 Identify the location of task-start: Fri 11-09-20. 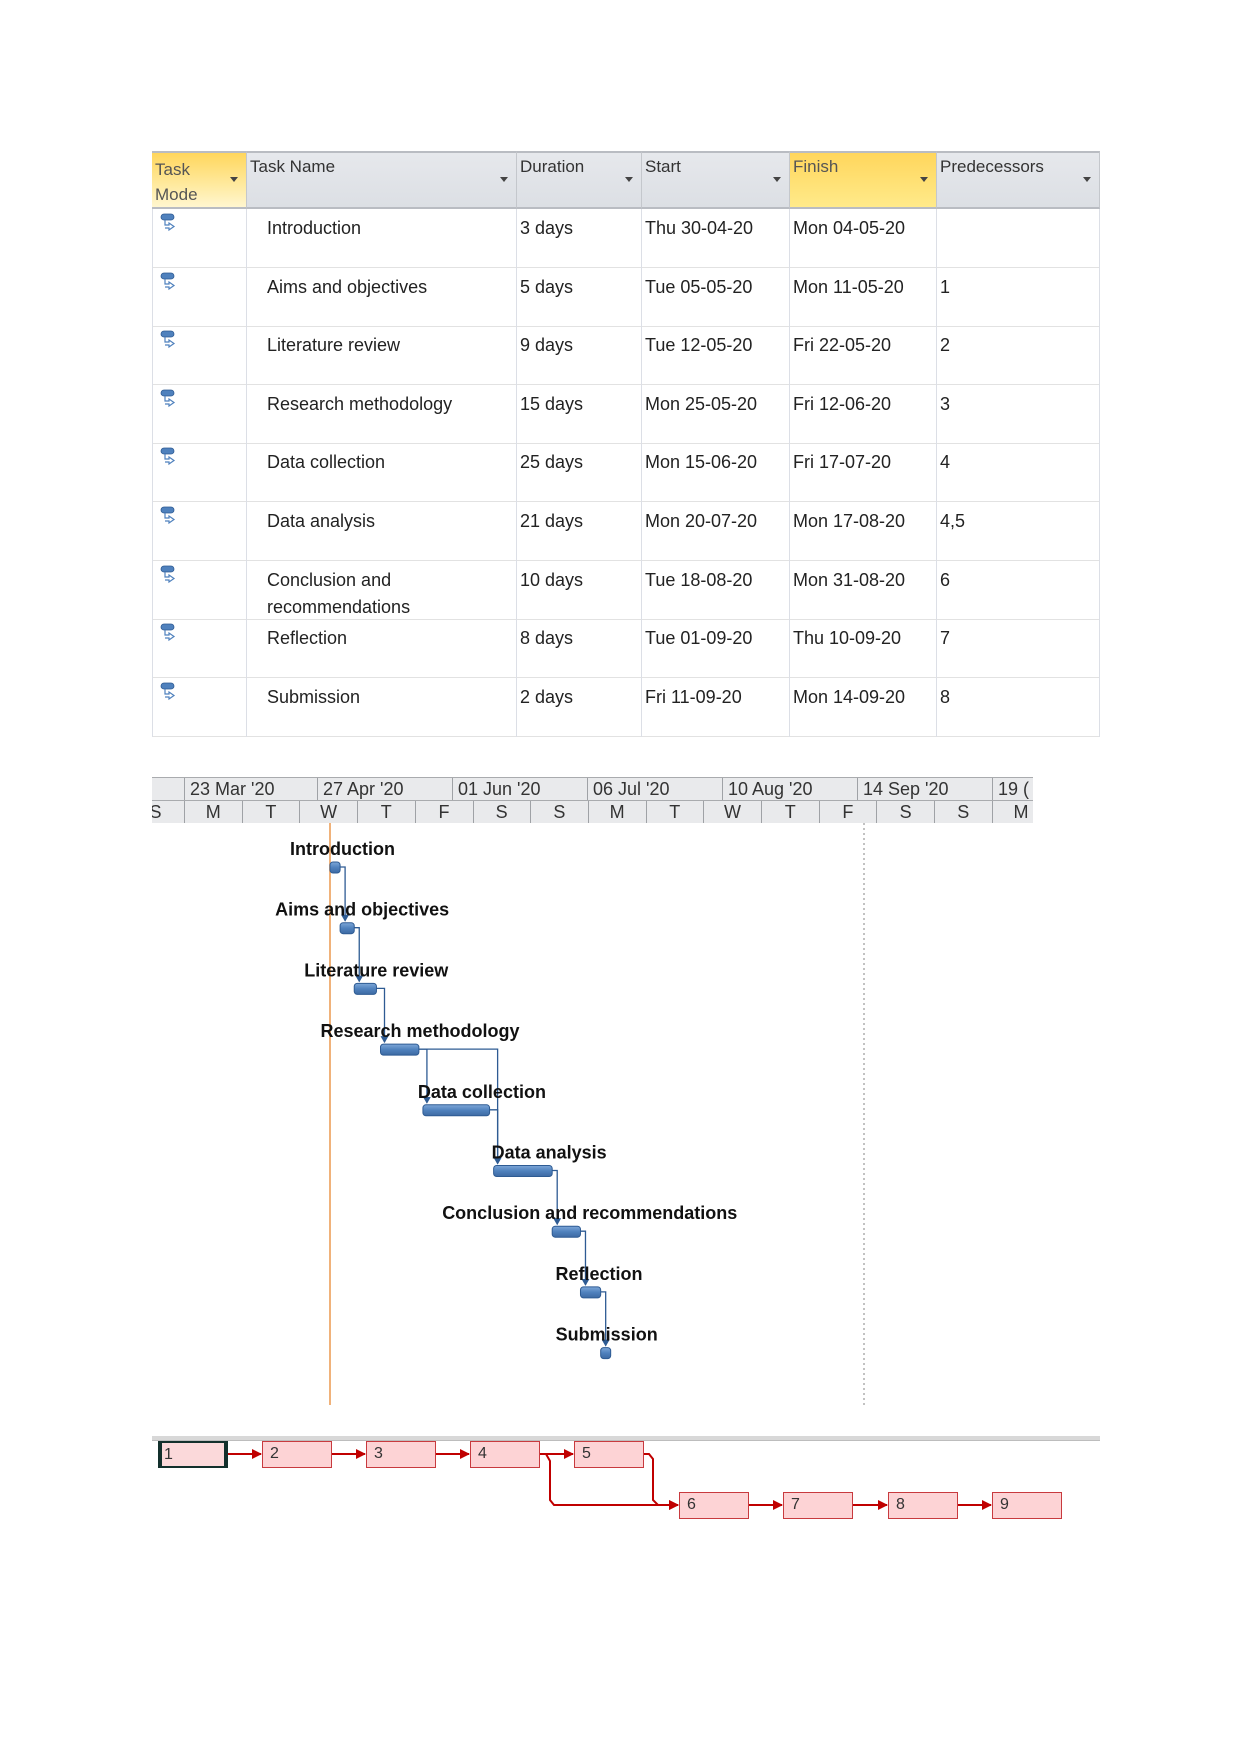
(693, 696).